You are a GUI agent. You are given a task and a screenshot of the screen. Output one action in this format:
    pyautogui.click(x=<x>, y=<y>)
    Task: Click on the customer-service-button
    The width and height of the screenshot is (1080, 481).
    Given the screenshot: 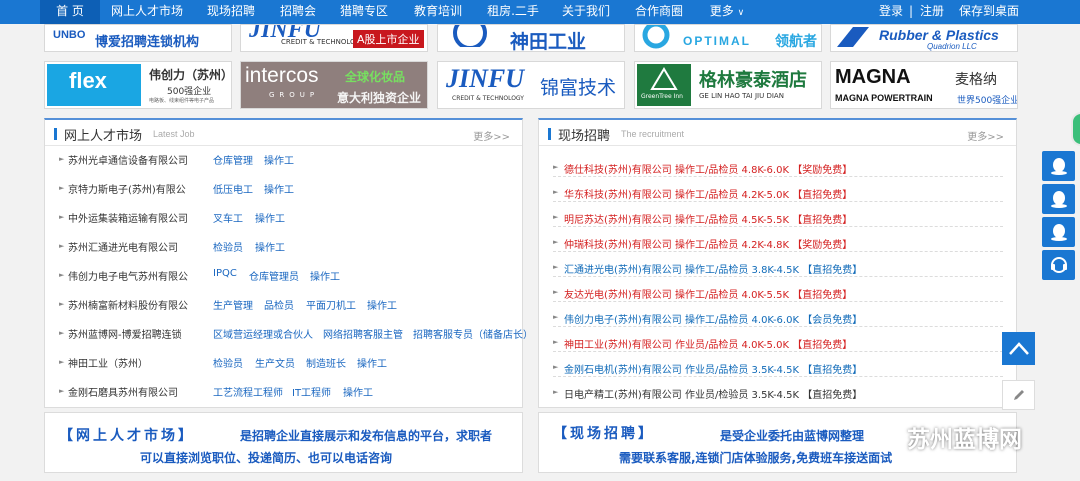 What is the action you would take?
    pyautogui.click(x=1058, y=265)
    